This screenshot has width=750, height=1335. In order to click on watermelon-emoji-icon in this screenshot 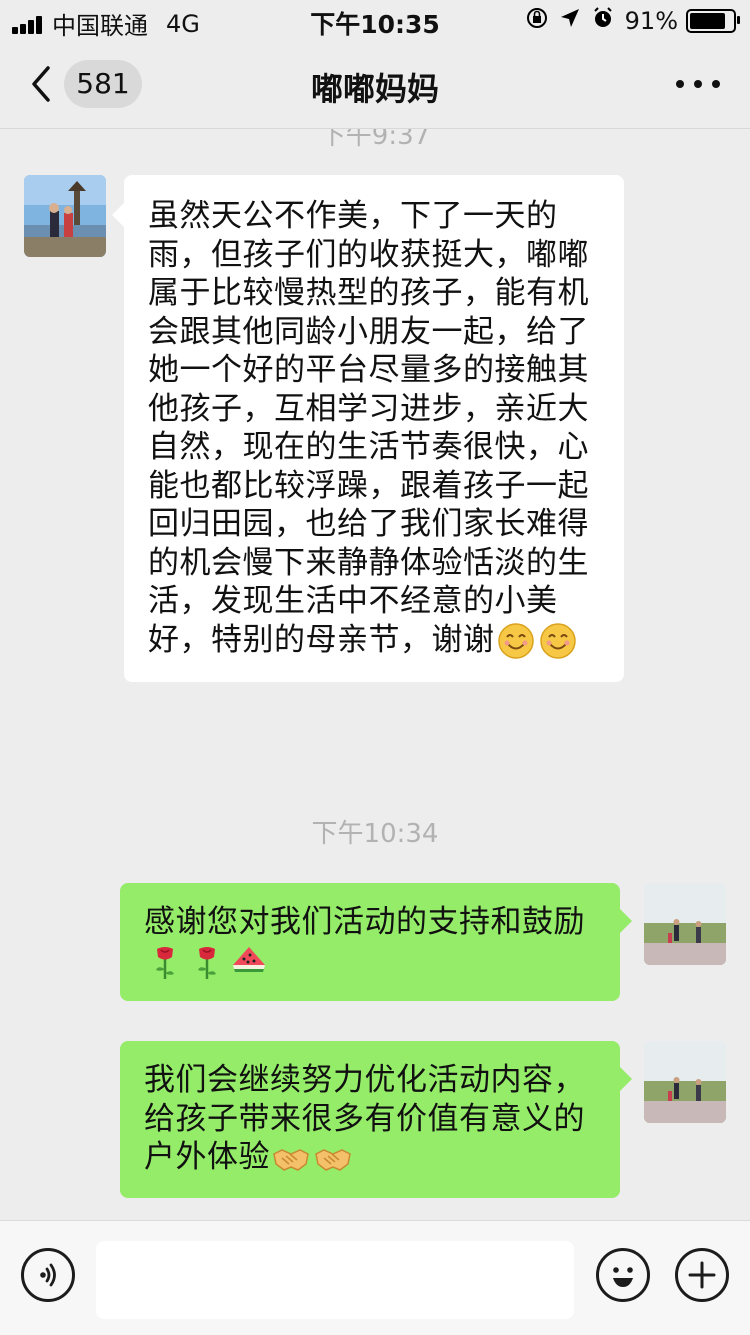, I will do `click(249, 959)`.